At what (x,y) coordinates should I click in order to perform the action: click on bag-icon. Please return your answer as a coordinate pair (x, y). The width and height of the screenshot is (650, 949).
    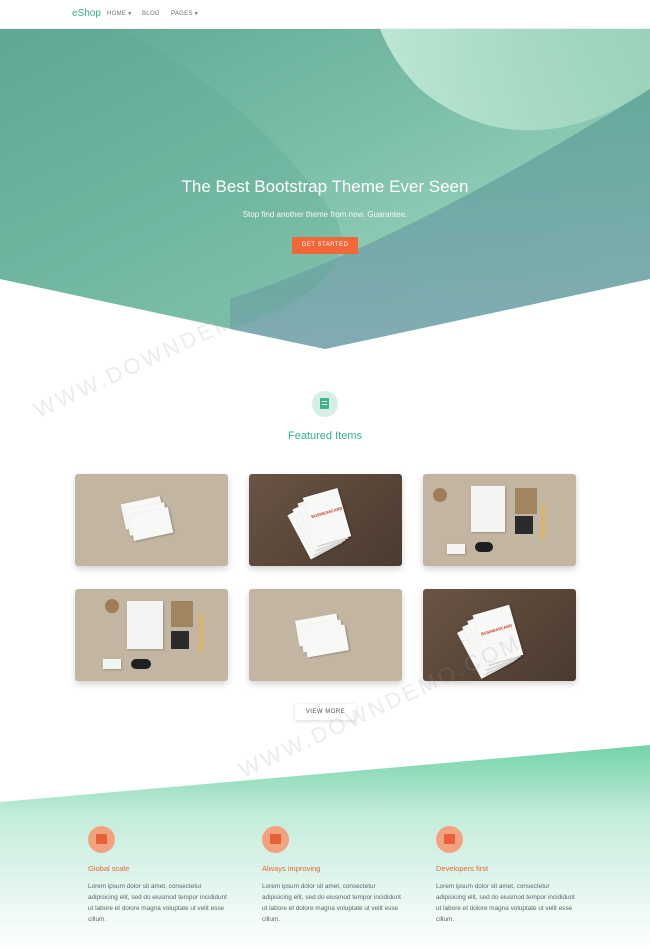
    Looking at the image, I should click on (275, 839).